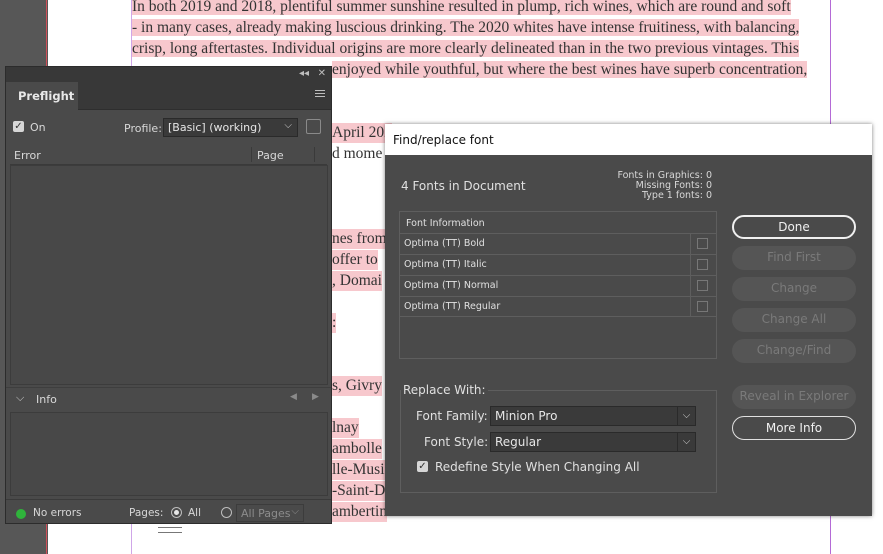 Image resolution: width=883 pixels, height=554 pixels. I want to click on text-fragment: lnay, so click(345, 428).